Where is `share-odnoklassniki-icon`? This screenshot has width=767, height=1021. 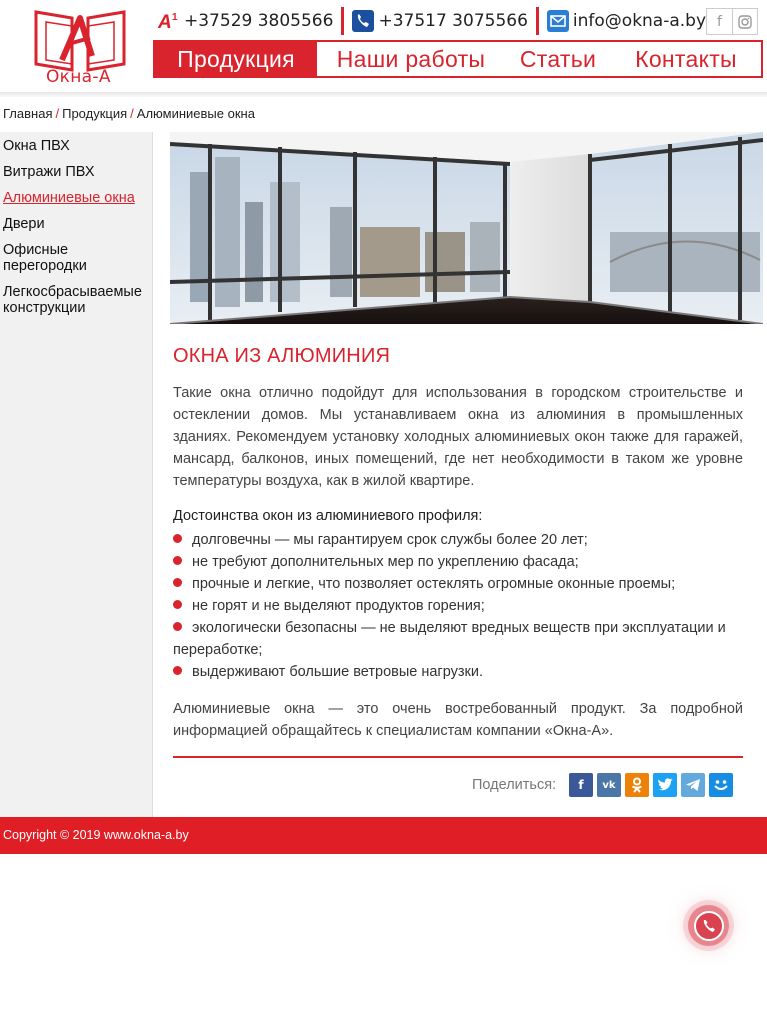 share-odnoklassniki-icon is located at coordinates (637, 785).